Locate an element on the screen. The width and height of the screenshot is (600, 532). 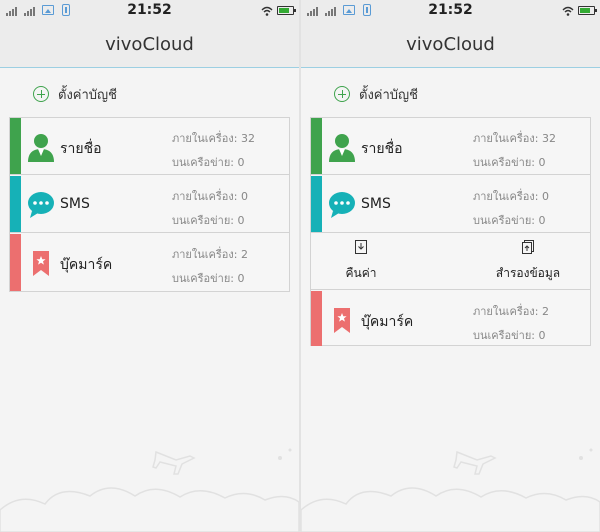
backup-button: สำรองข้อมูล is located at coordinates (528, 261).